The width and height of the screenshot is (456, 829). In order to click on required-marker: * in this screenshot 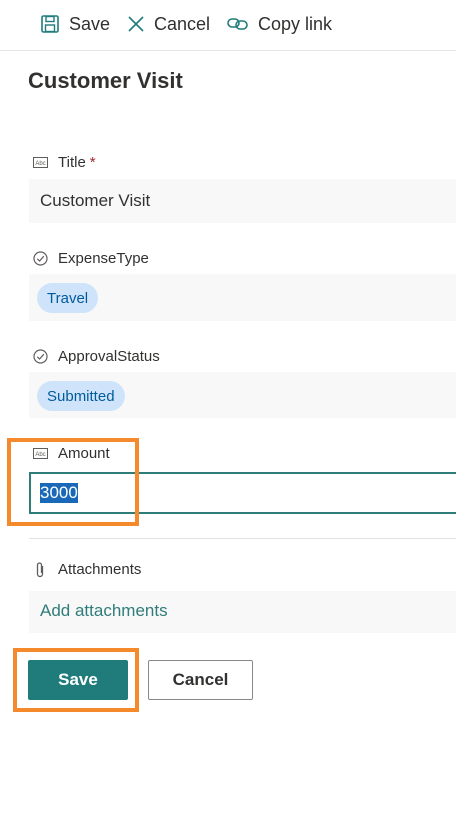, I will do `click(92, 162)`.